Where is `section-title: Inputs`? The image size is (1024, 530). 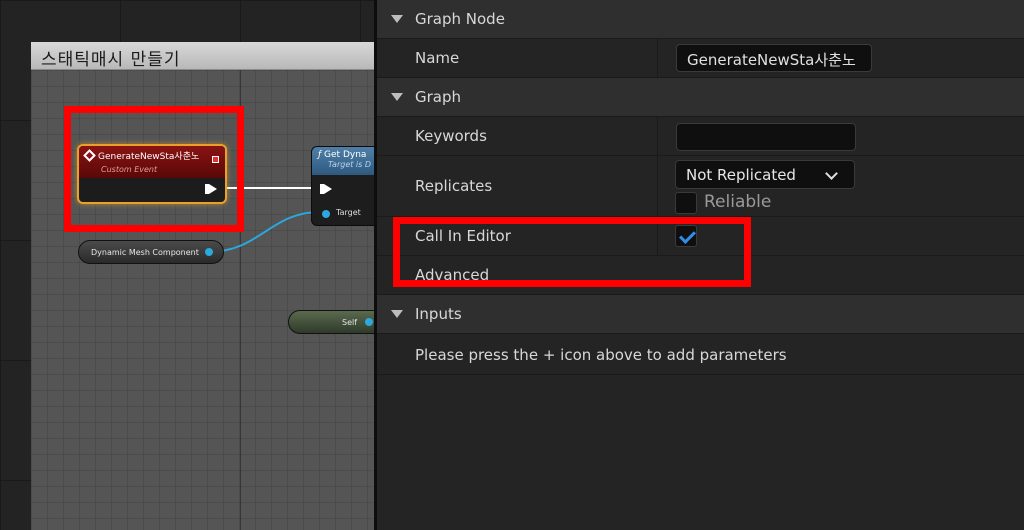 section-title: Inputs is located at coordinates (438, 314).